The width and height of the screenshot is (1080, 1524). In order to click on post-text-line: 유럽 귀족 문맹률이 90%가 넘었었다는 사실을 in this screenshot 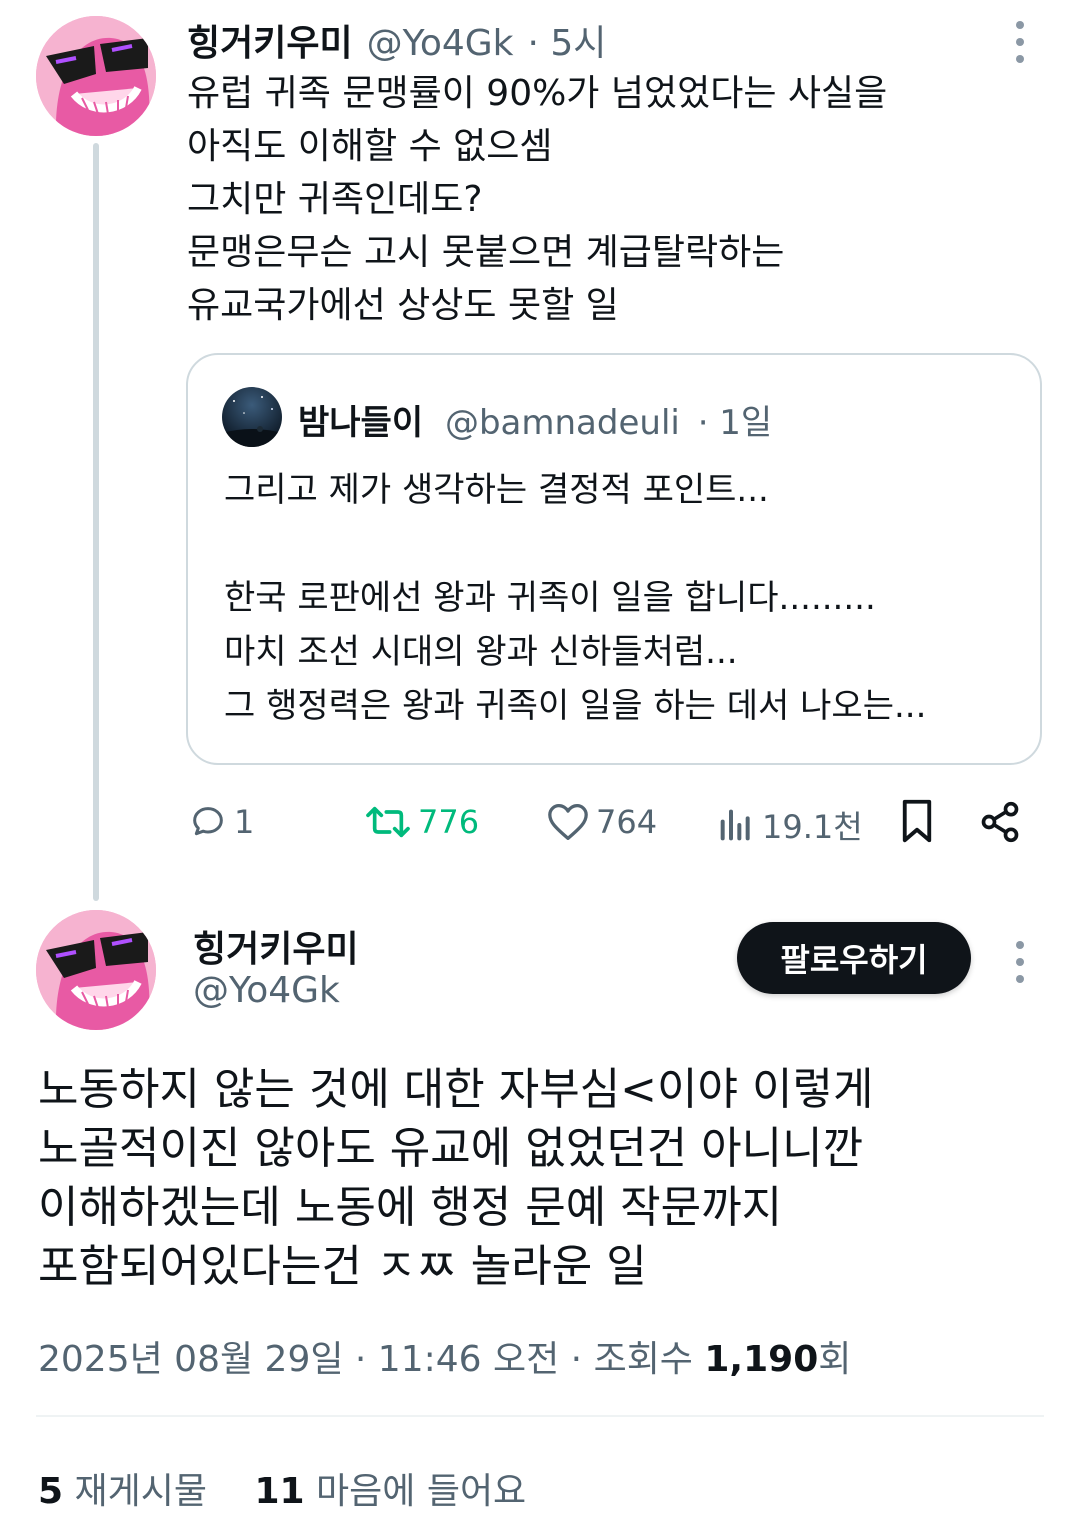, I will do `click(537, 93)`.